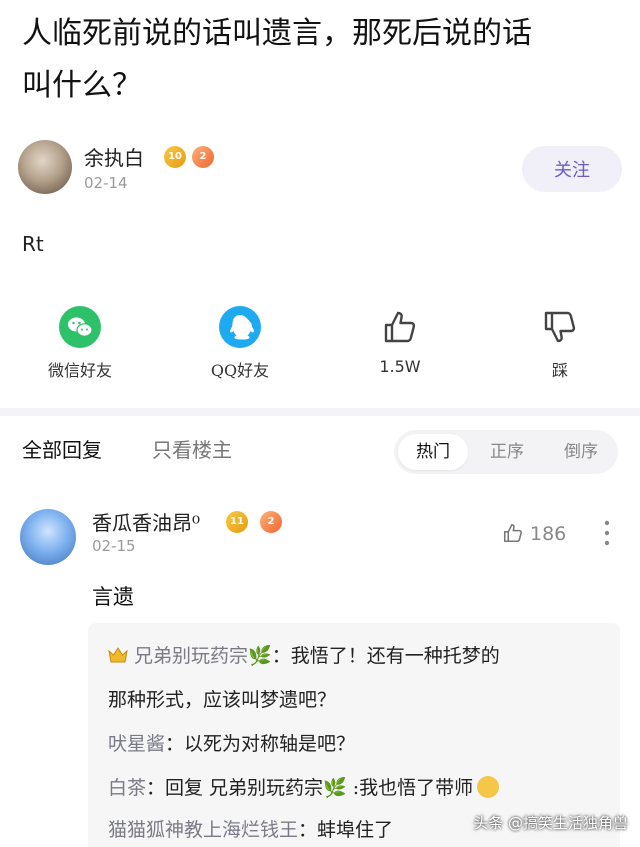 The height and width of the screenshot is (847, 640). I want to click on thumbs-down-icon, so click(560, 327).